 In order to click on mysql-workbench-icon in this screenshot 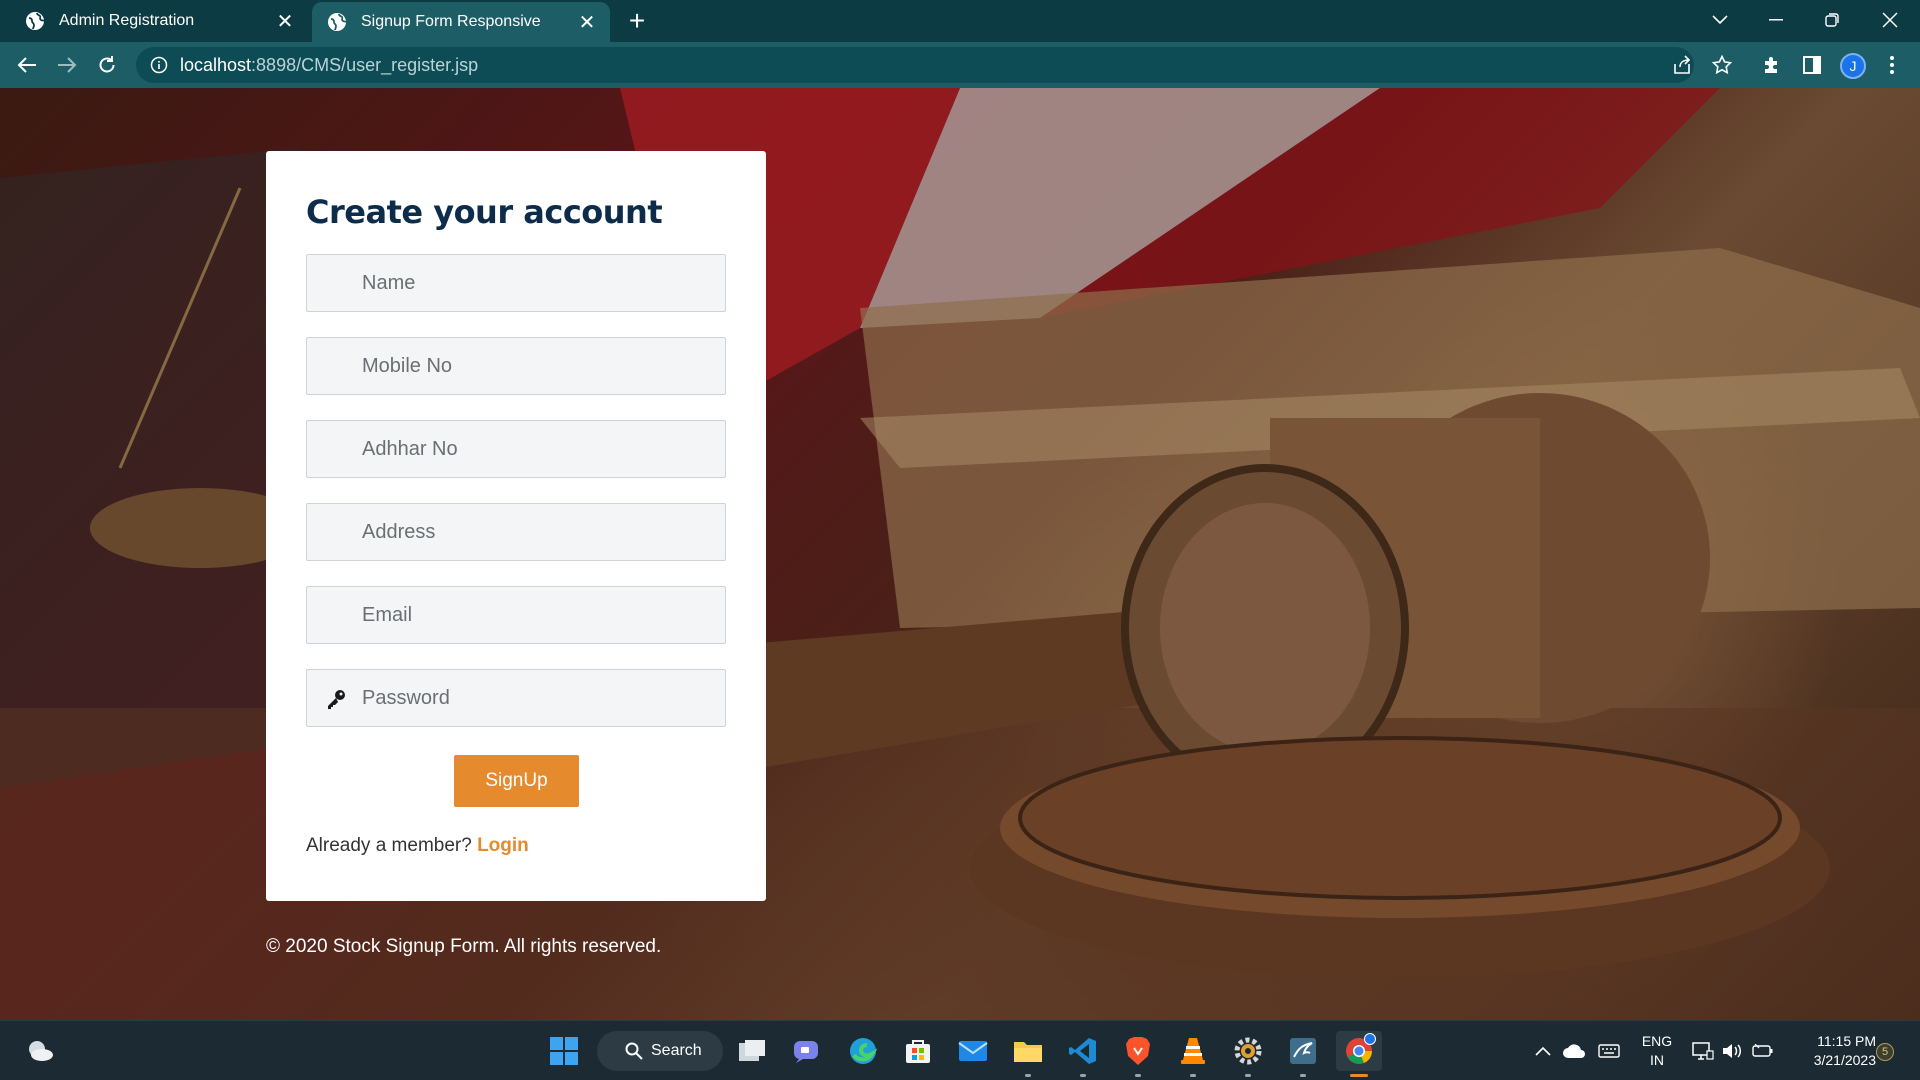, I will do `click(1303, 1054)`.